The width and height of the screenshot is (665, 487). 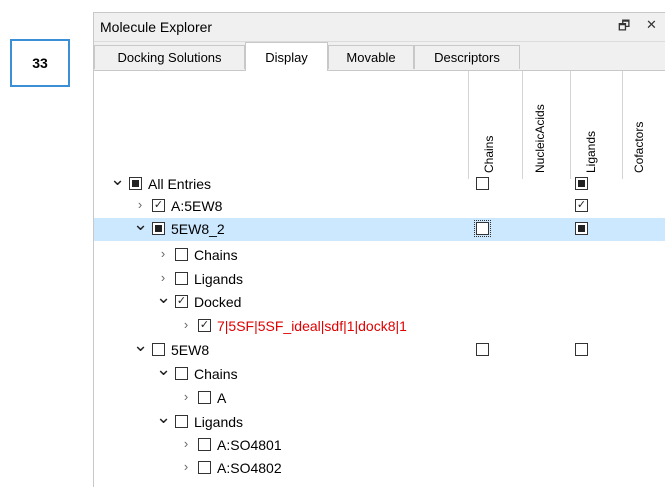 What do you see at coordinates (249, 445) in the screenshot?
I see `tree-item-label: A:SO4801` at bounding box center [249, 445].